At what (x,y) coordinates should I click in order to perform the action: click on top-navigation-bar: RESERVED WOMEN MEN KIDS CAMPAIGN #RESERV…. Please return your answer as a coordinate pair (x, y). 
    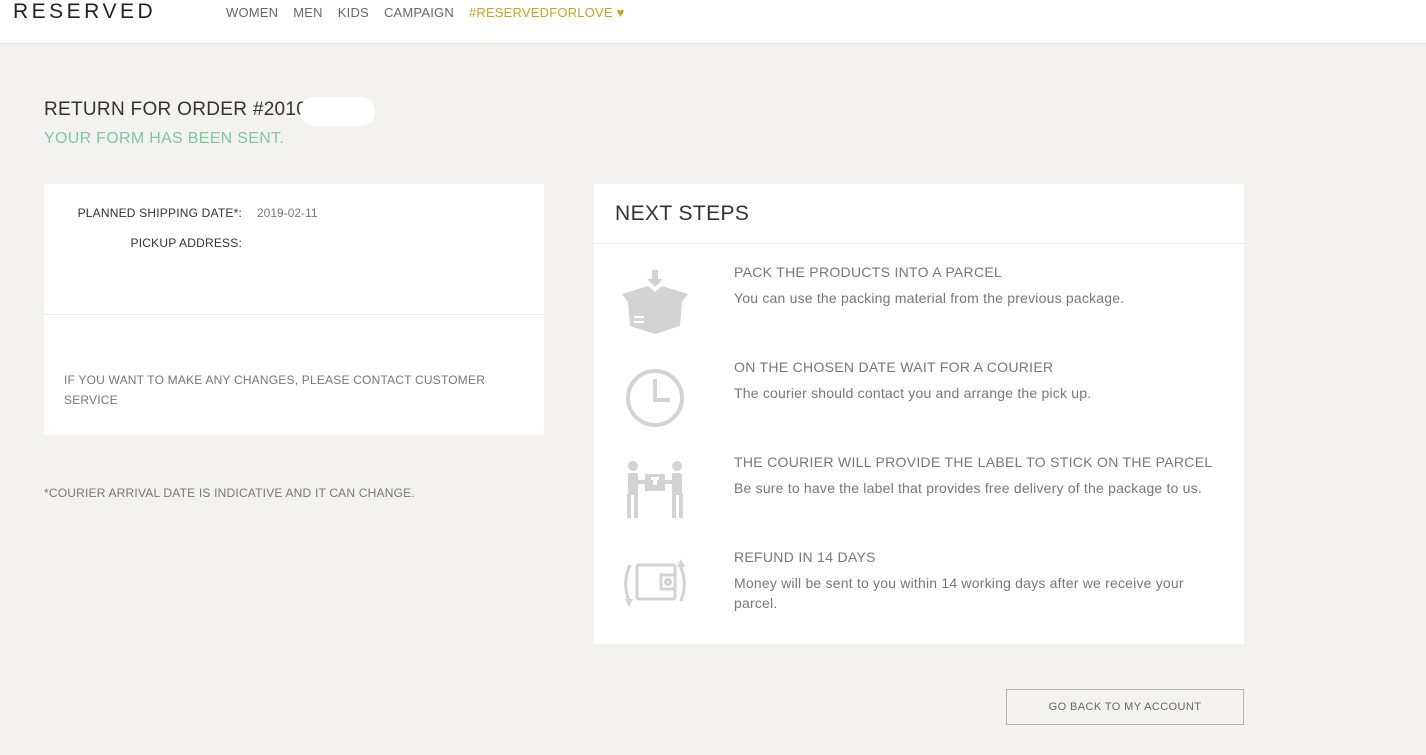
    Looking at the image, I should click on (713, 22).